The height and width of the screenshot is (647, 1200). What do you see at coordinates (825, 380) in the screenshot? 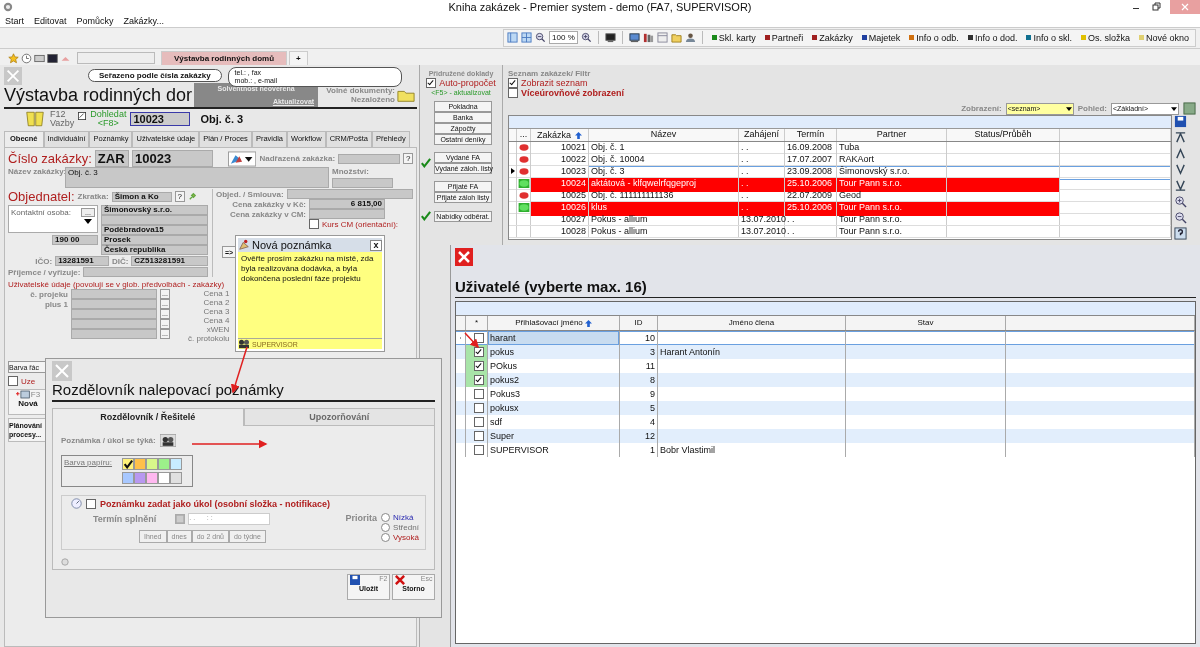
I see `table-row: pokus2 8` at bounding box center [825, 380].